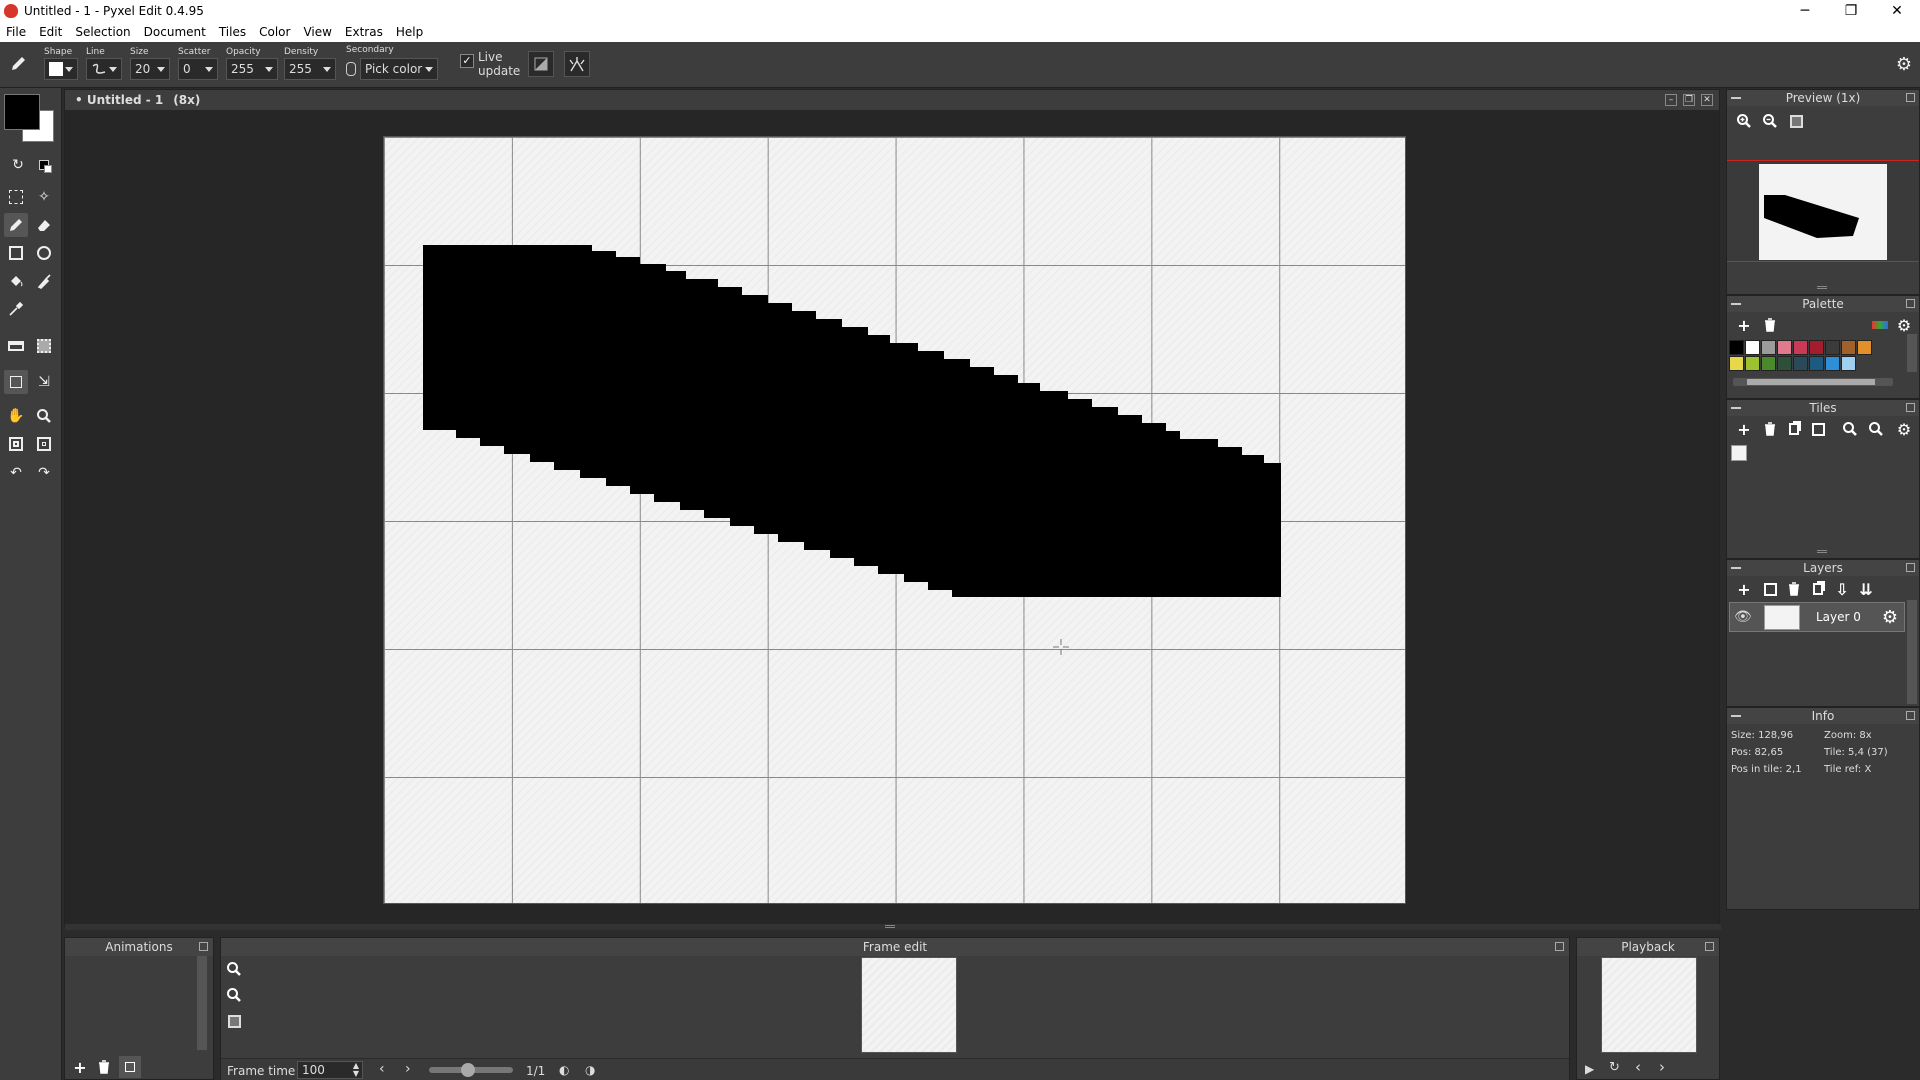  Describe the element at coordinates (1880, 325) in the screenshot. I see `palette-gradient-icon` at that location.